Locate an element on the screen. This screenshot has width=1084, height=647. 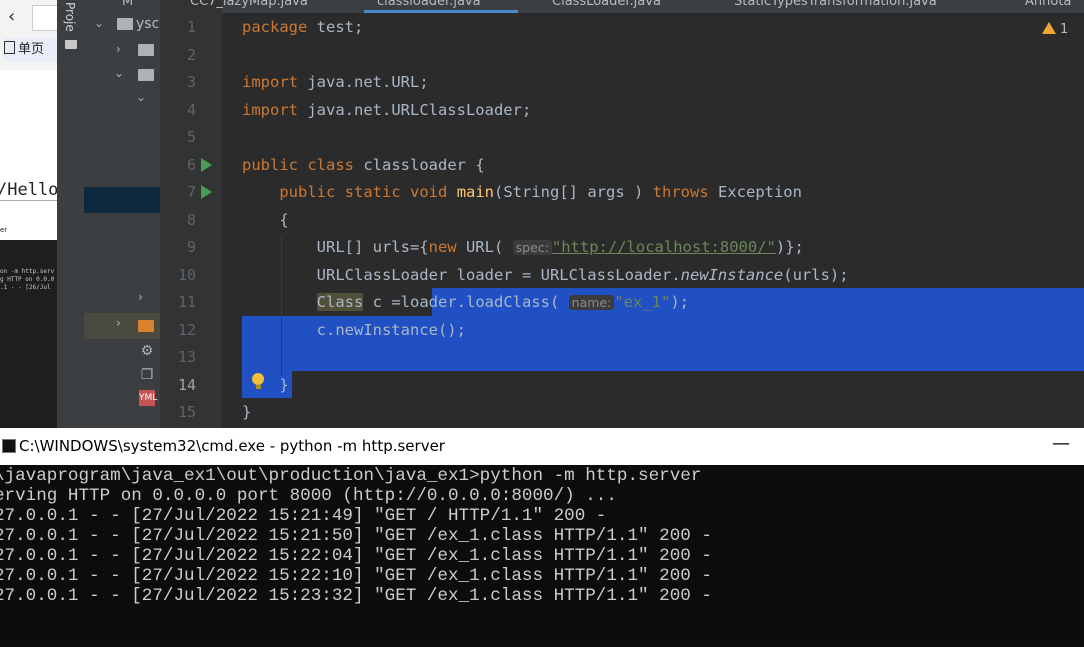
terminal-icon is located at coordinates (9, 446).